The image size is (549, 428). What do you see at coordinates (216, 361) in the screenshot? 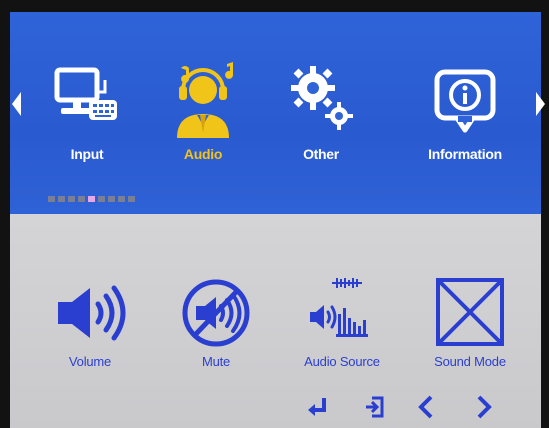
I see `mute-label: Mute` at bounding box center [216, 361].